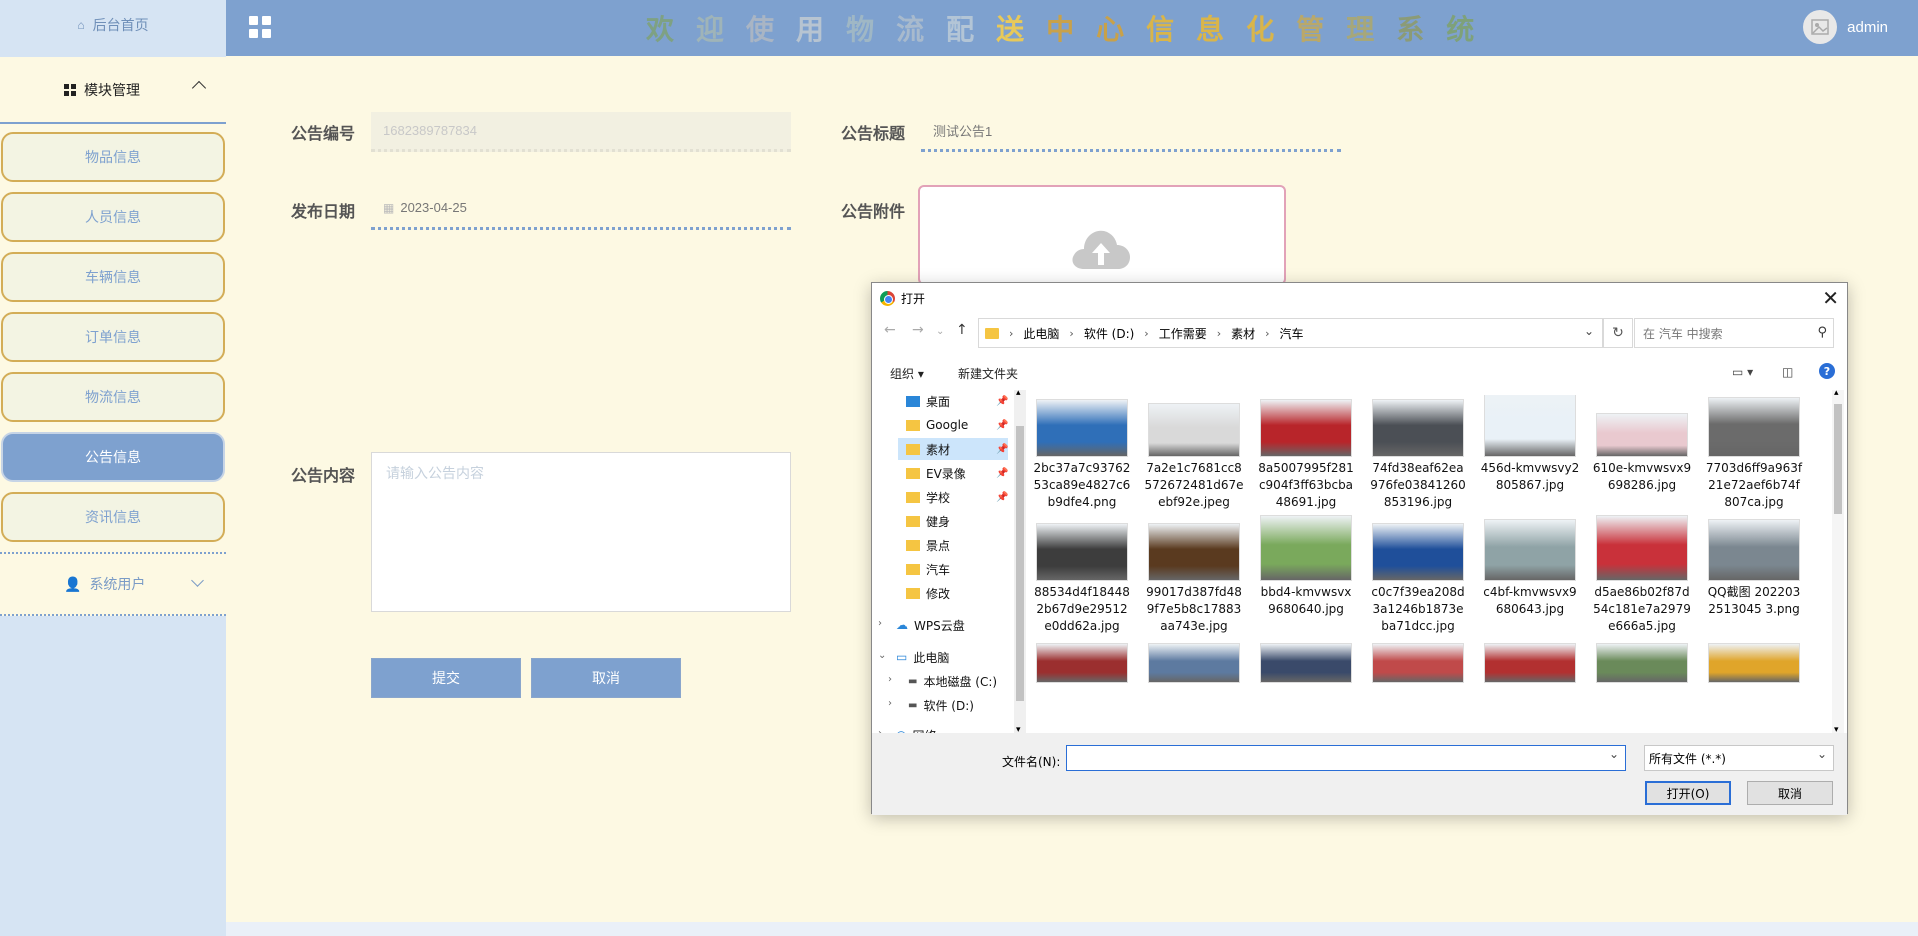 Image resolution: width=1918 pixels, height=936 pixels. I want to click on sidebar-home-label: 后台首页, so click(120, 25).